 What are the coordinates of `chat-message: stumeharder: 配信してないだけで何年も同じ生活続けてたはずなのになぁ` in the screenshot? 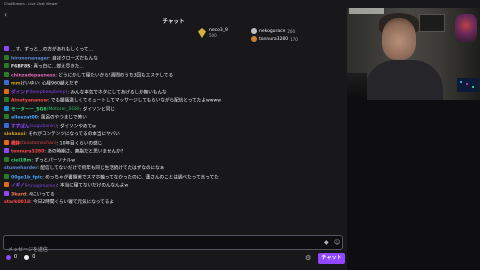 It's located at (173, 169).